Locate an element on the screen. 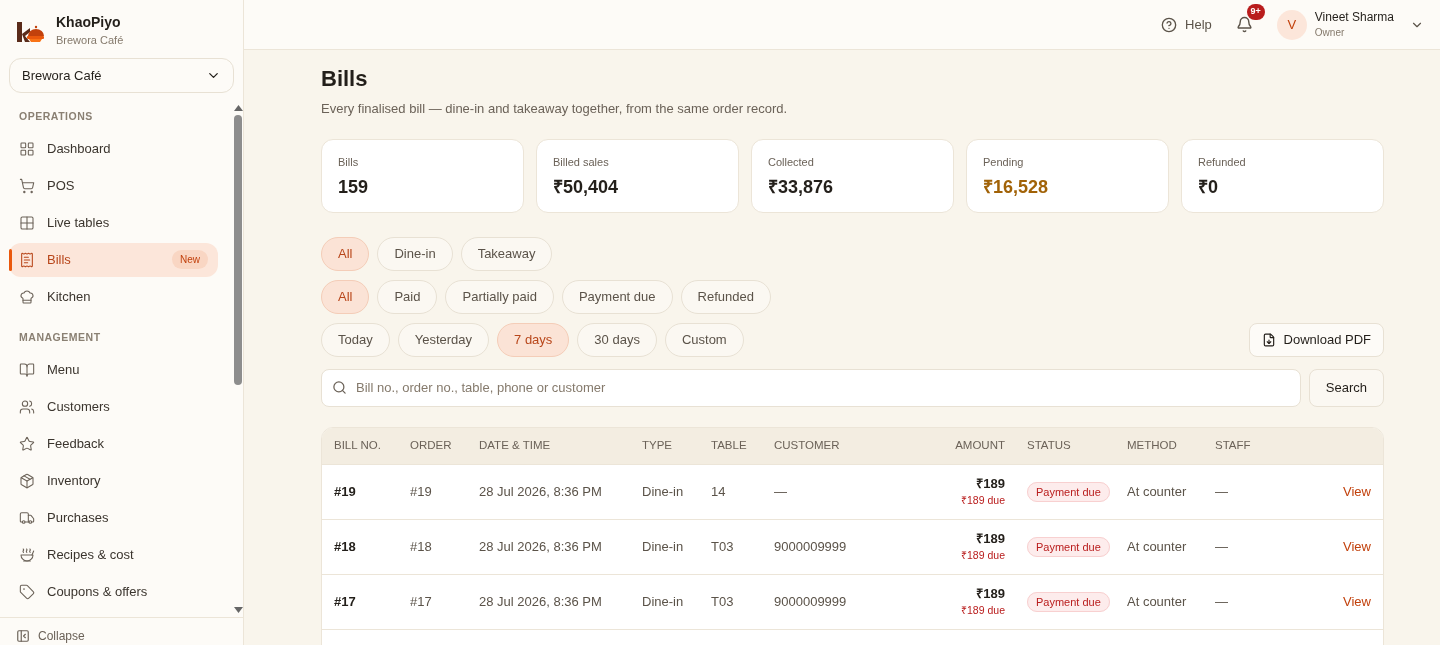 This screenshot has height=645, width=1440. sidebar-item: POS is located at coordinates (113, 185).